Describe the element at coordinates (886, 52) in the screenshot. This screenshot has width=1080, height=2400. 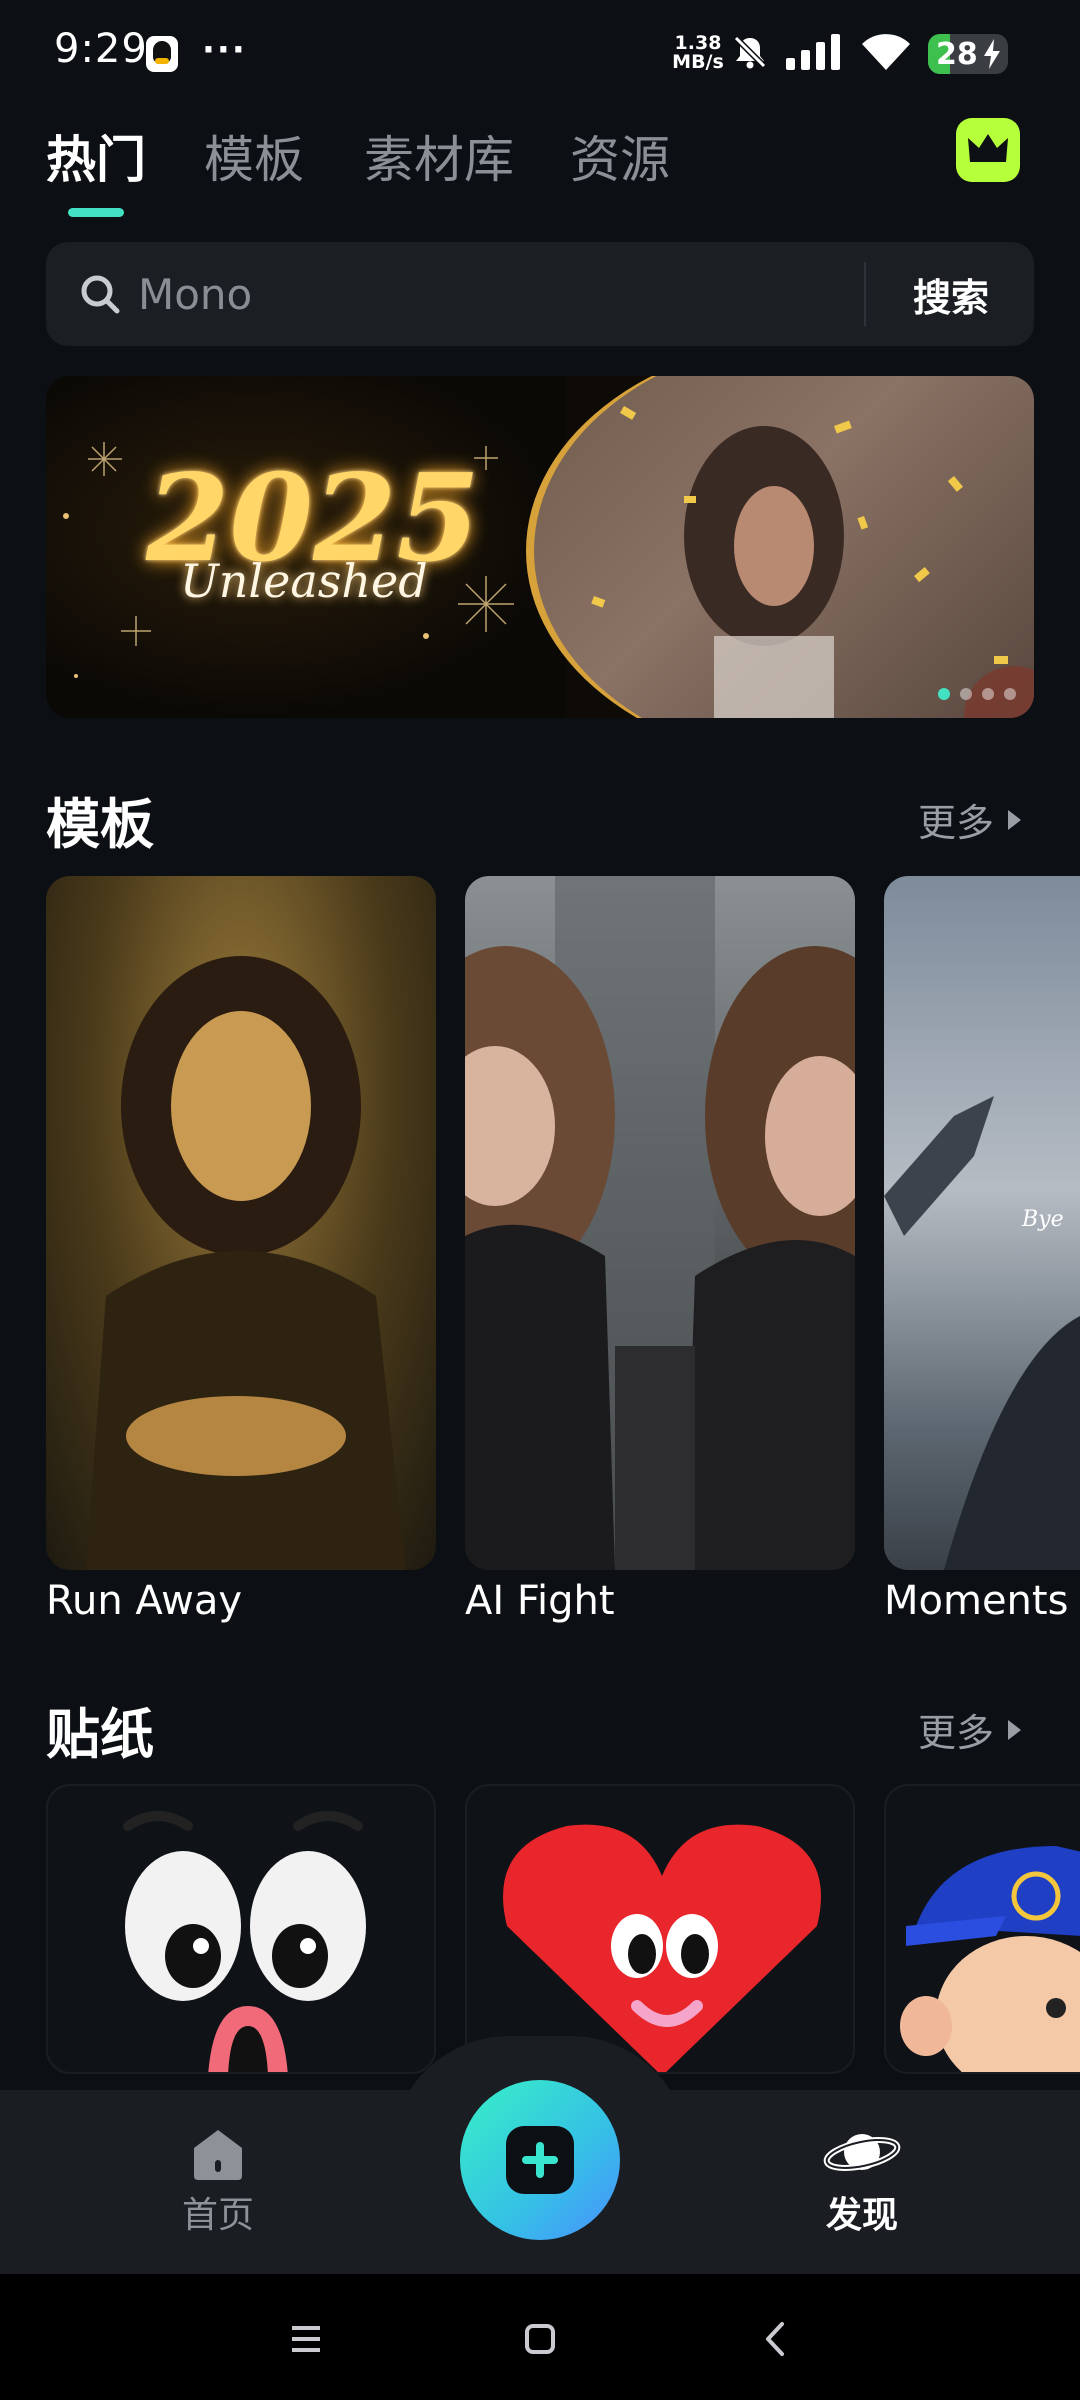
I see `wifi-icon` at that location.